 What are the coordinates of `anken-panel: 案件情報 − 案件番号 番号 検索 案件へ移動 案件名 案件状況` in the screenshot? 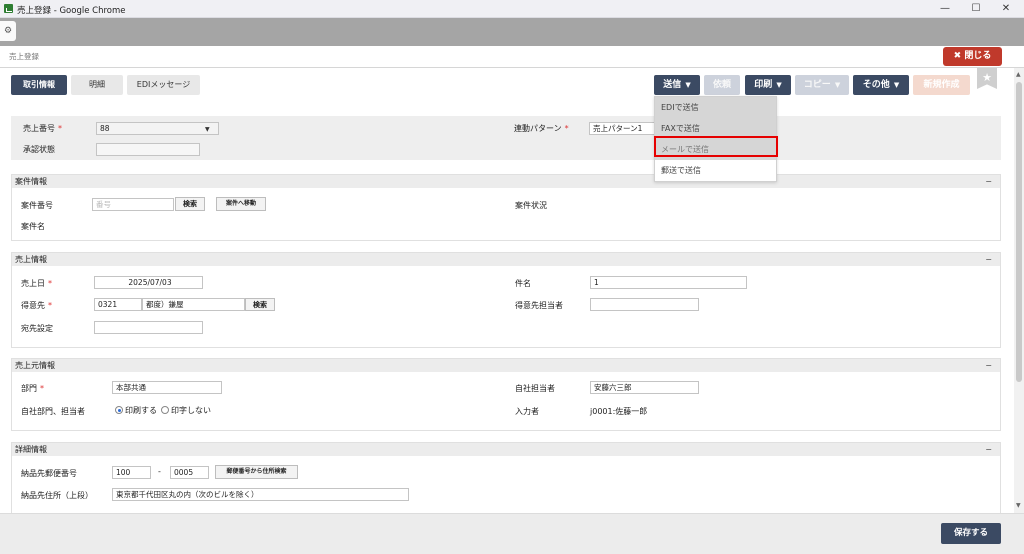 It's located at (506, 207).